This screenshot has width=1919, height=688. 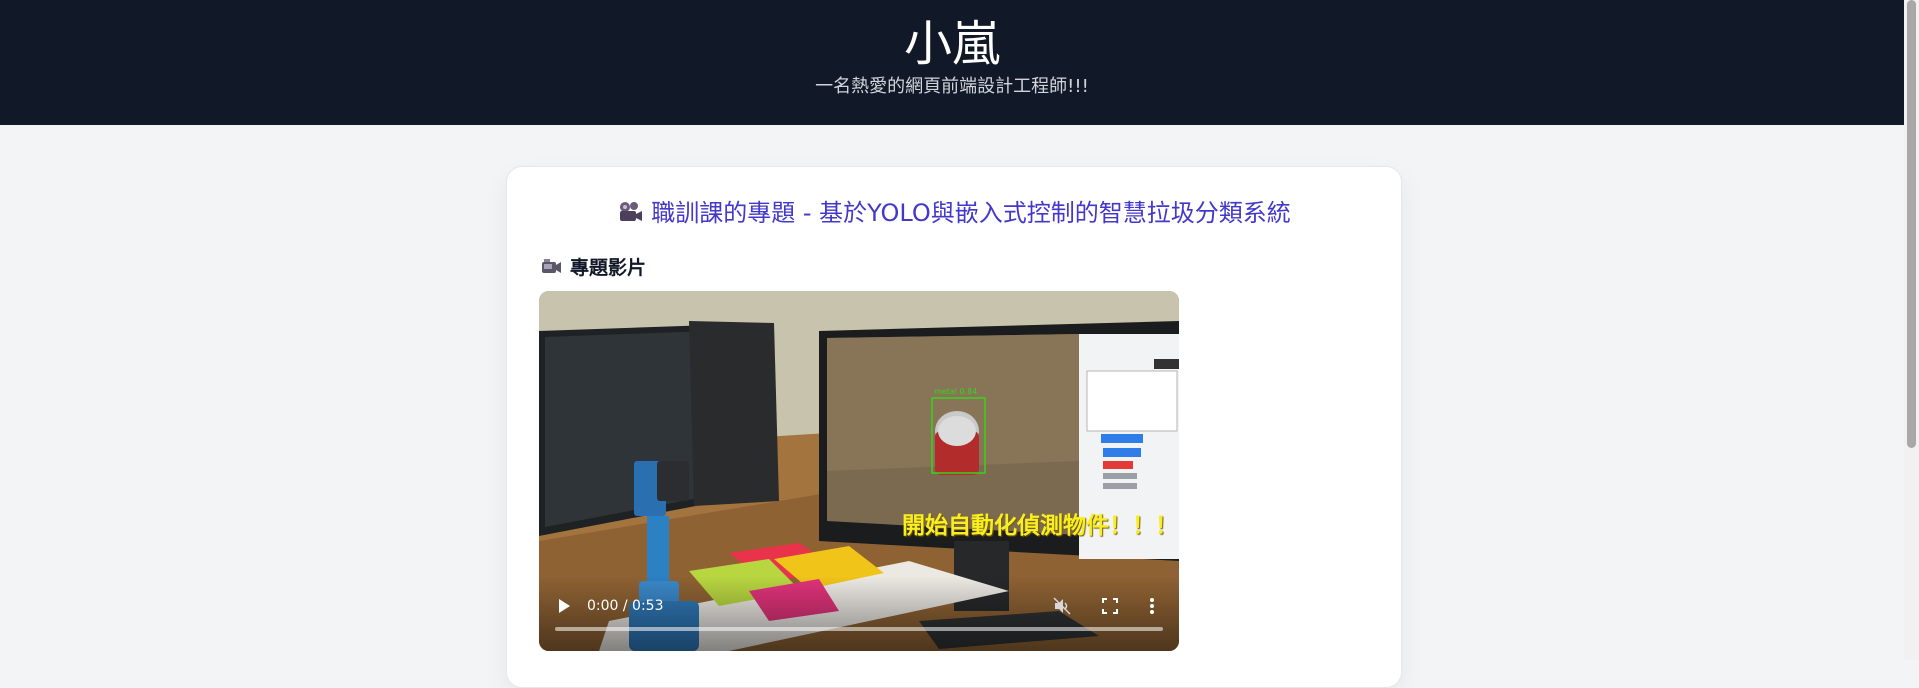 I want to click on detection-label: metal 0.84, so click(x=955, y=391).